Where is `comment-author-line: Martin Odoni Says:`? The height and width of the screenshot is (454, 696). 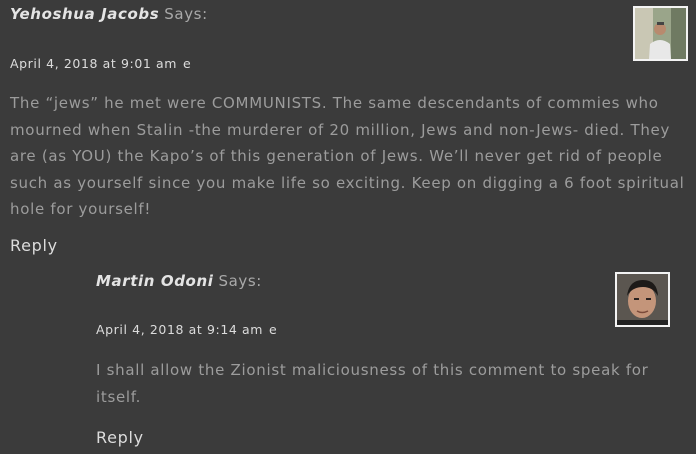
comment-author-line: Martin Odoni Says: is located at coordinates (179, 281).